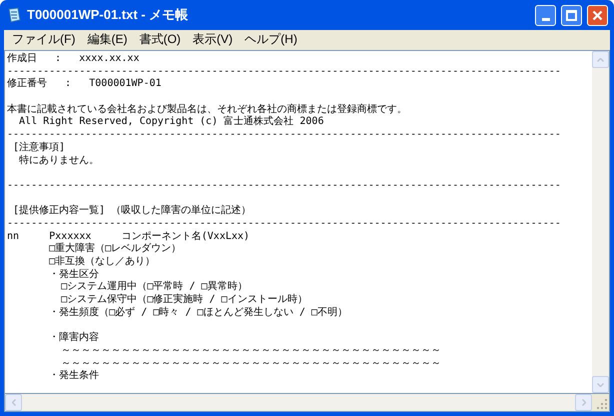 The width and height of the screenshot is (614, 416). I want to click on text-line: [注意事項], so click(39, 147).